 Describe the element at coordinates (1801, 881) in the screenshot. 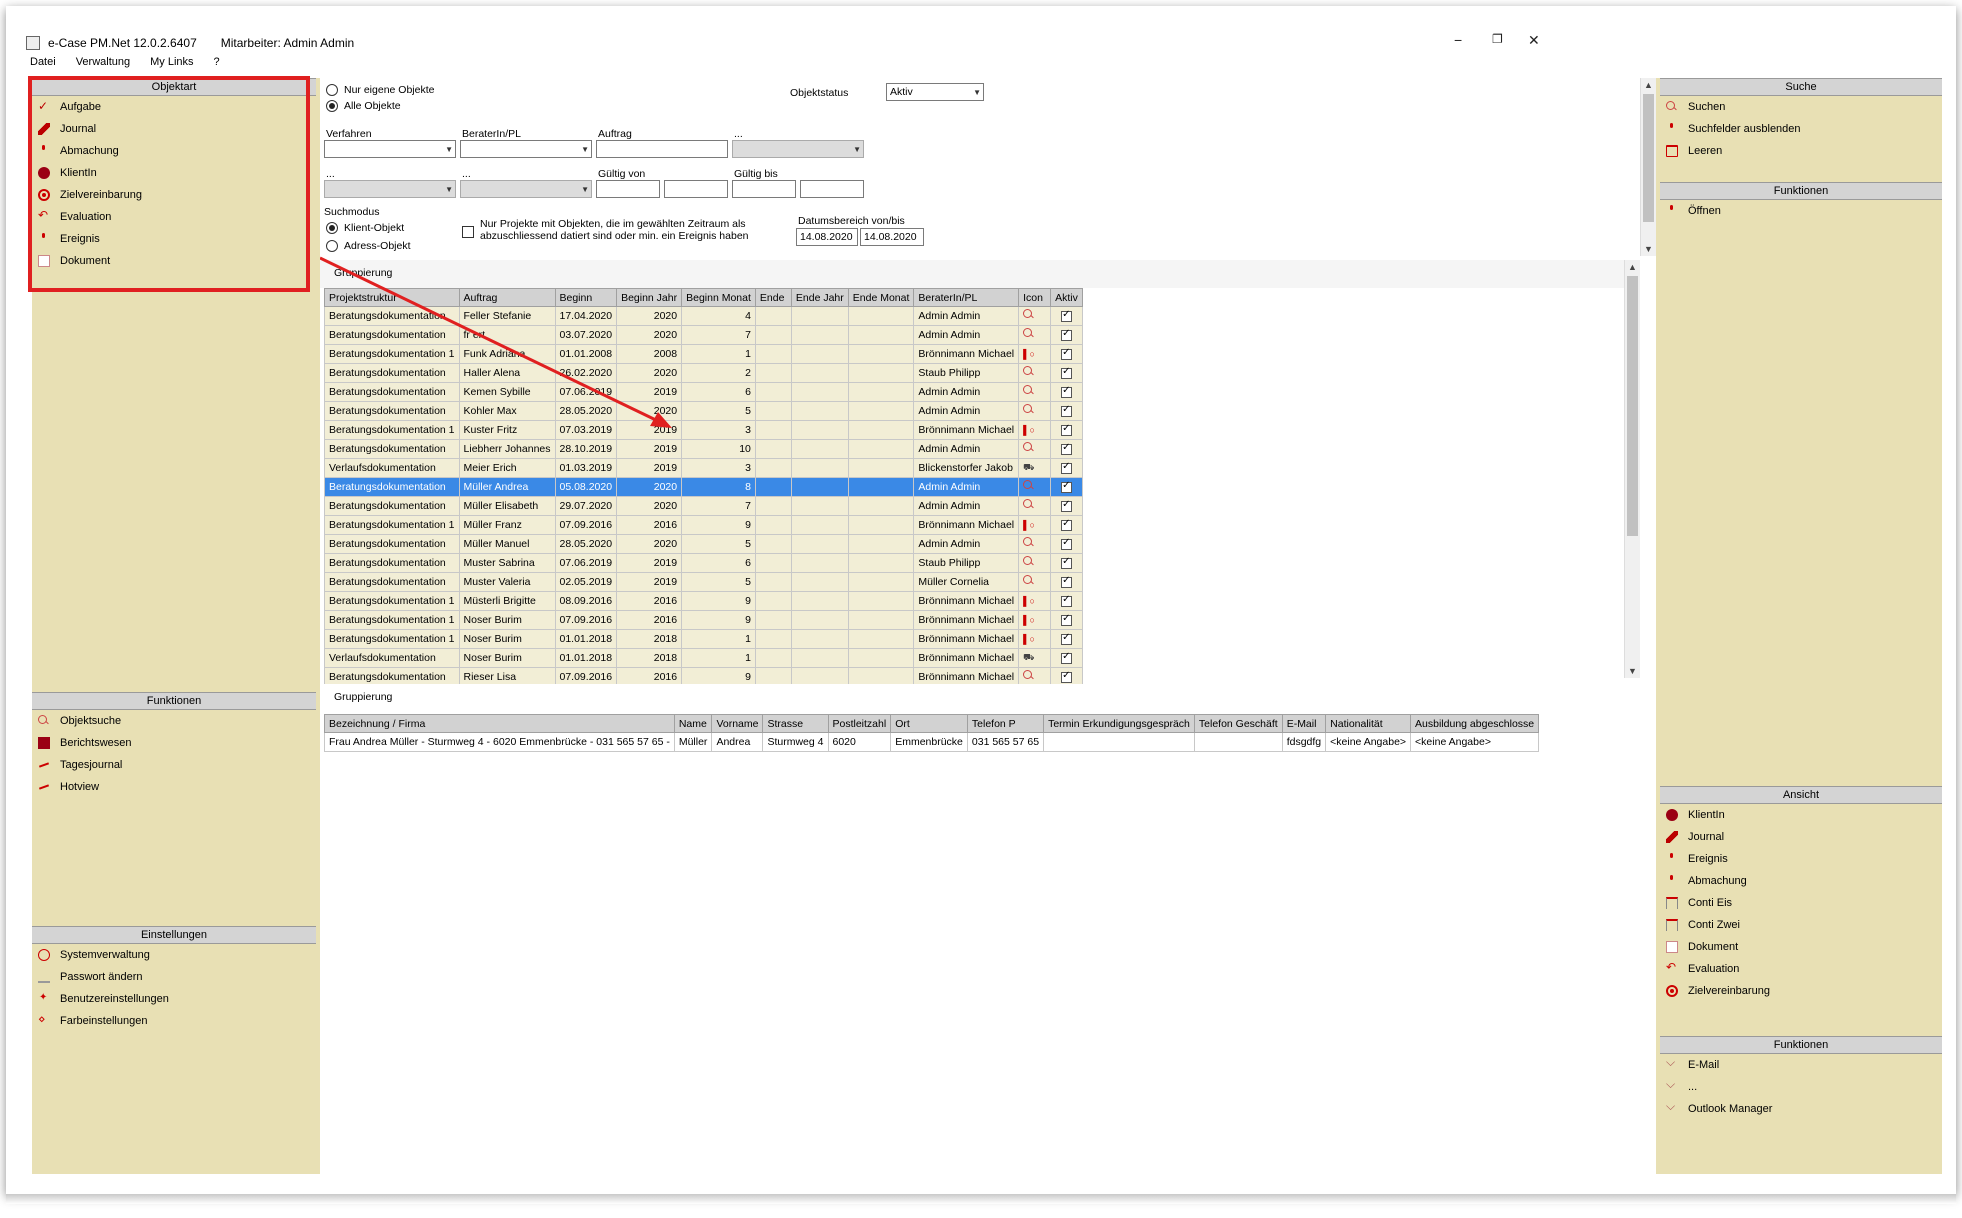

I see `ansicht-item-abmachung: Abmachung` at that location.